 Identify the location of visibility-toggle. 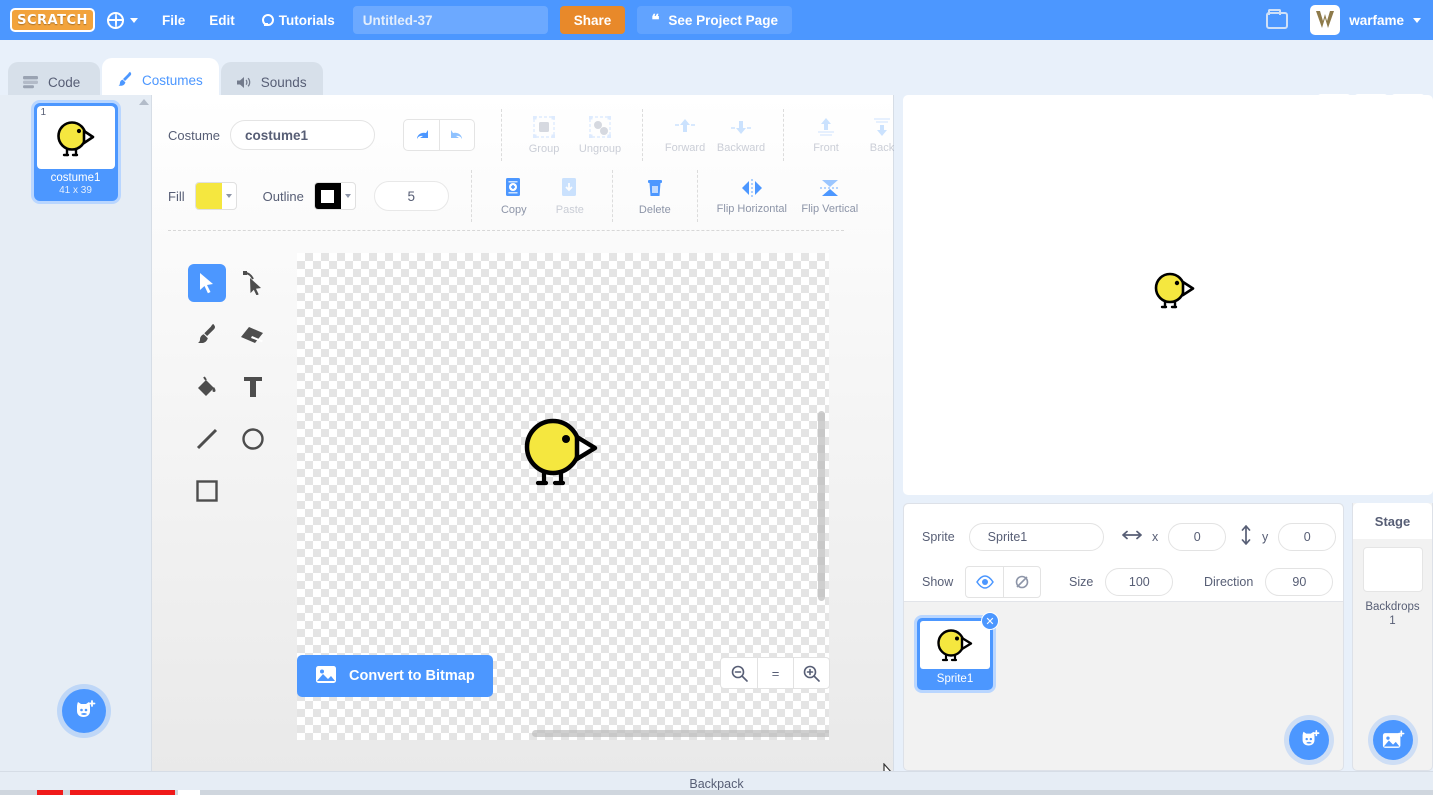
(1003, 582).